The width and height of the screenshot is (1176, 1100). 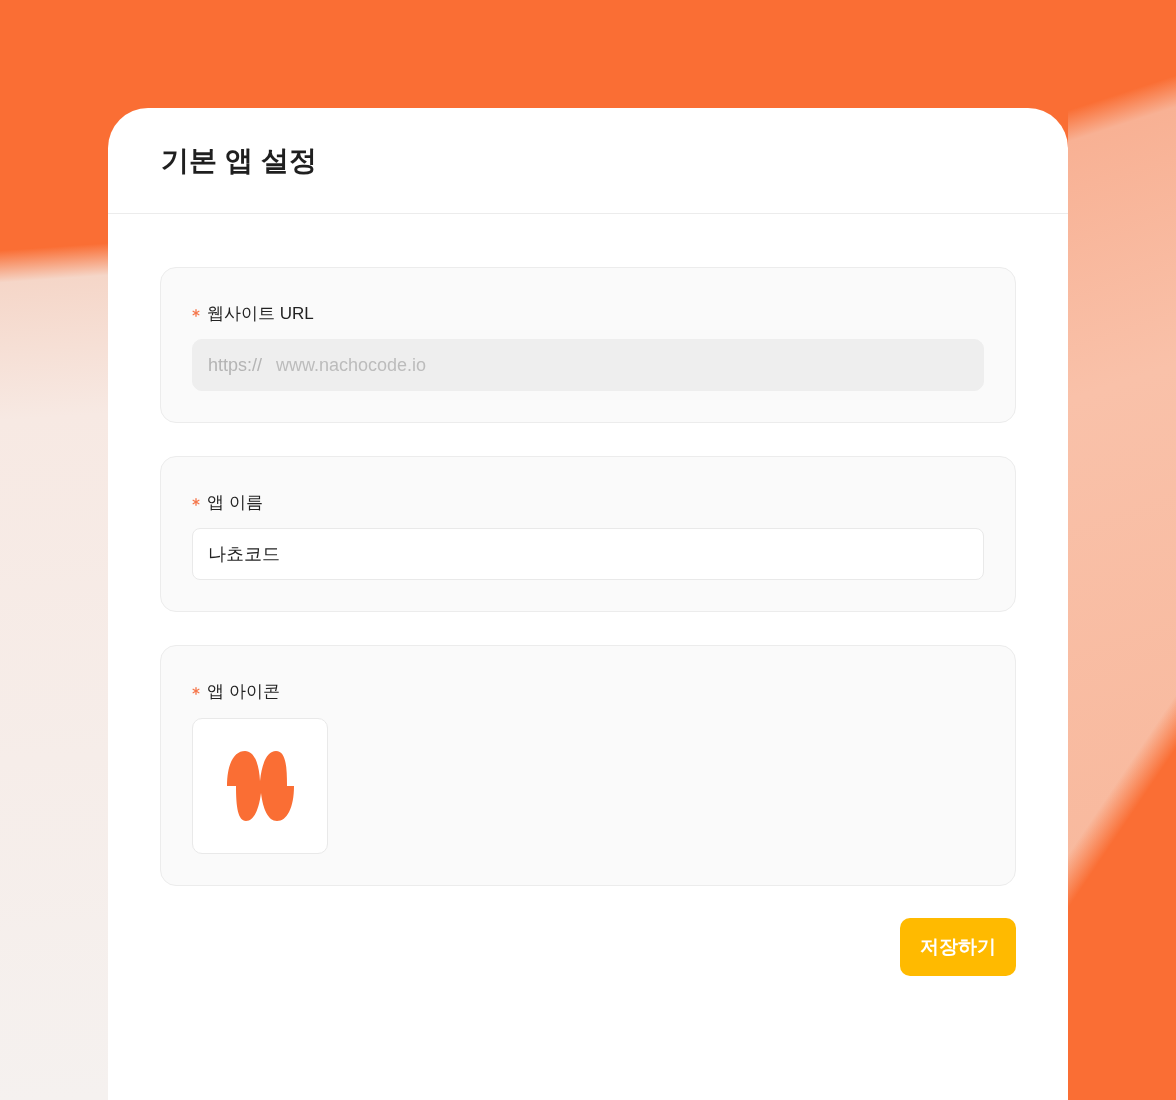 What do you see at coordinates (260, 313) in the screenshot?
I see `field-label: 웹사이트 URL` at bounding box center [260, 313].